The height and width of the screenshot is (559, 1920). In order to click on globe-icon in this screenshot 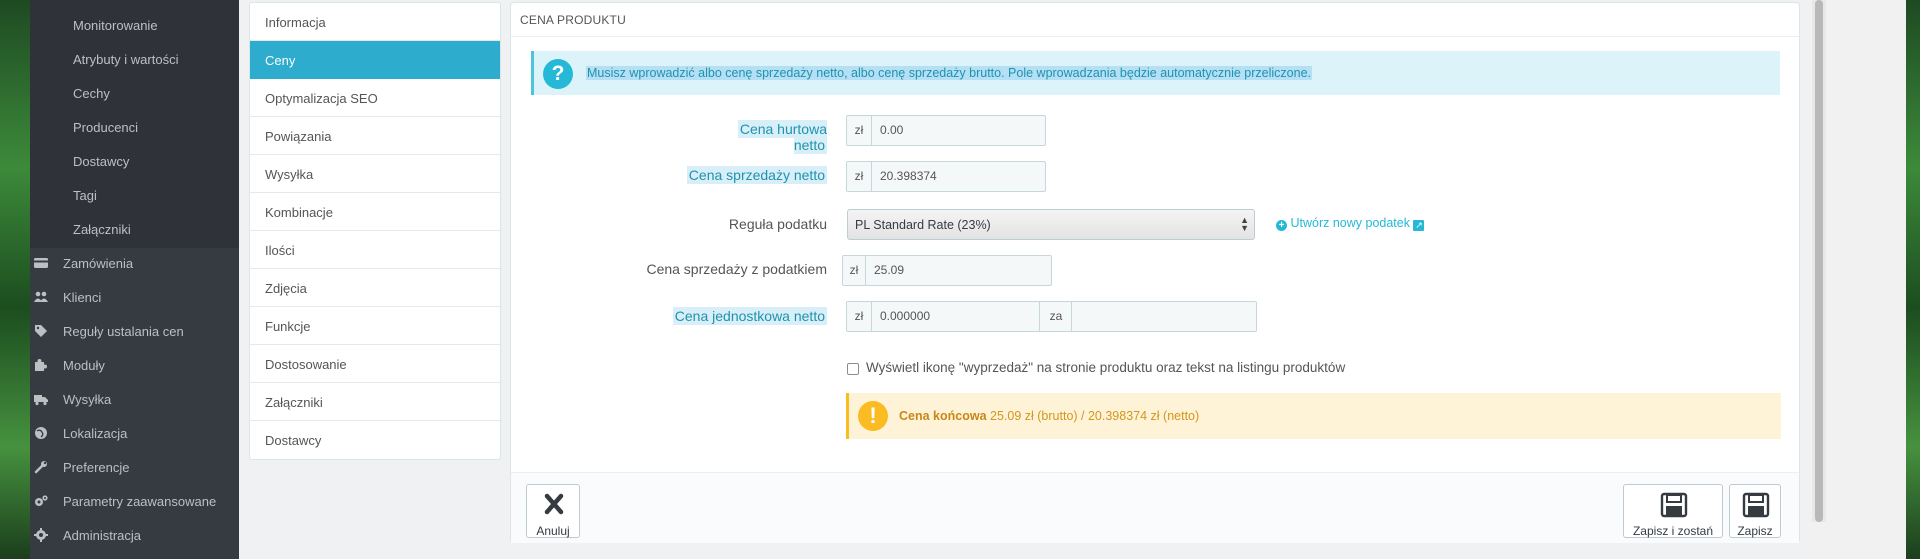, I will do `click(41, 433)`.